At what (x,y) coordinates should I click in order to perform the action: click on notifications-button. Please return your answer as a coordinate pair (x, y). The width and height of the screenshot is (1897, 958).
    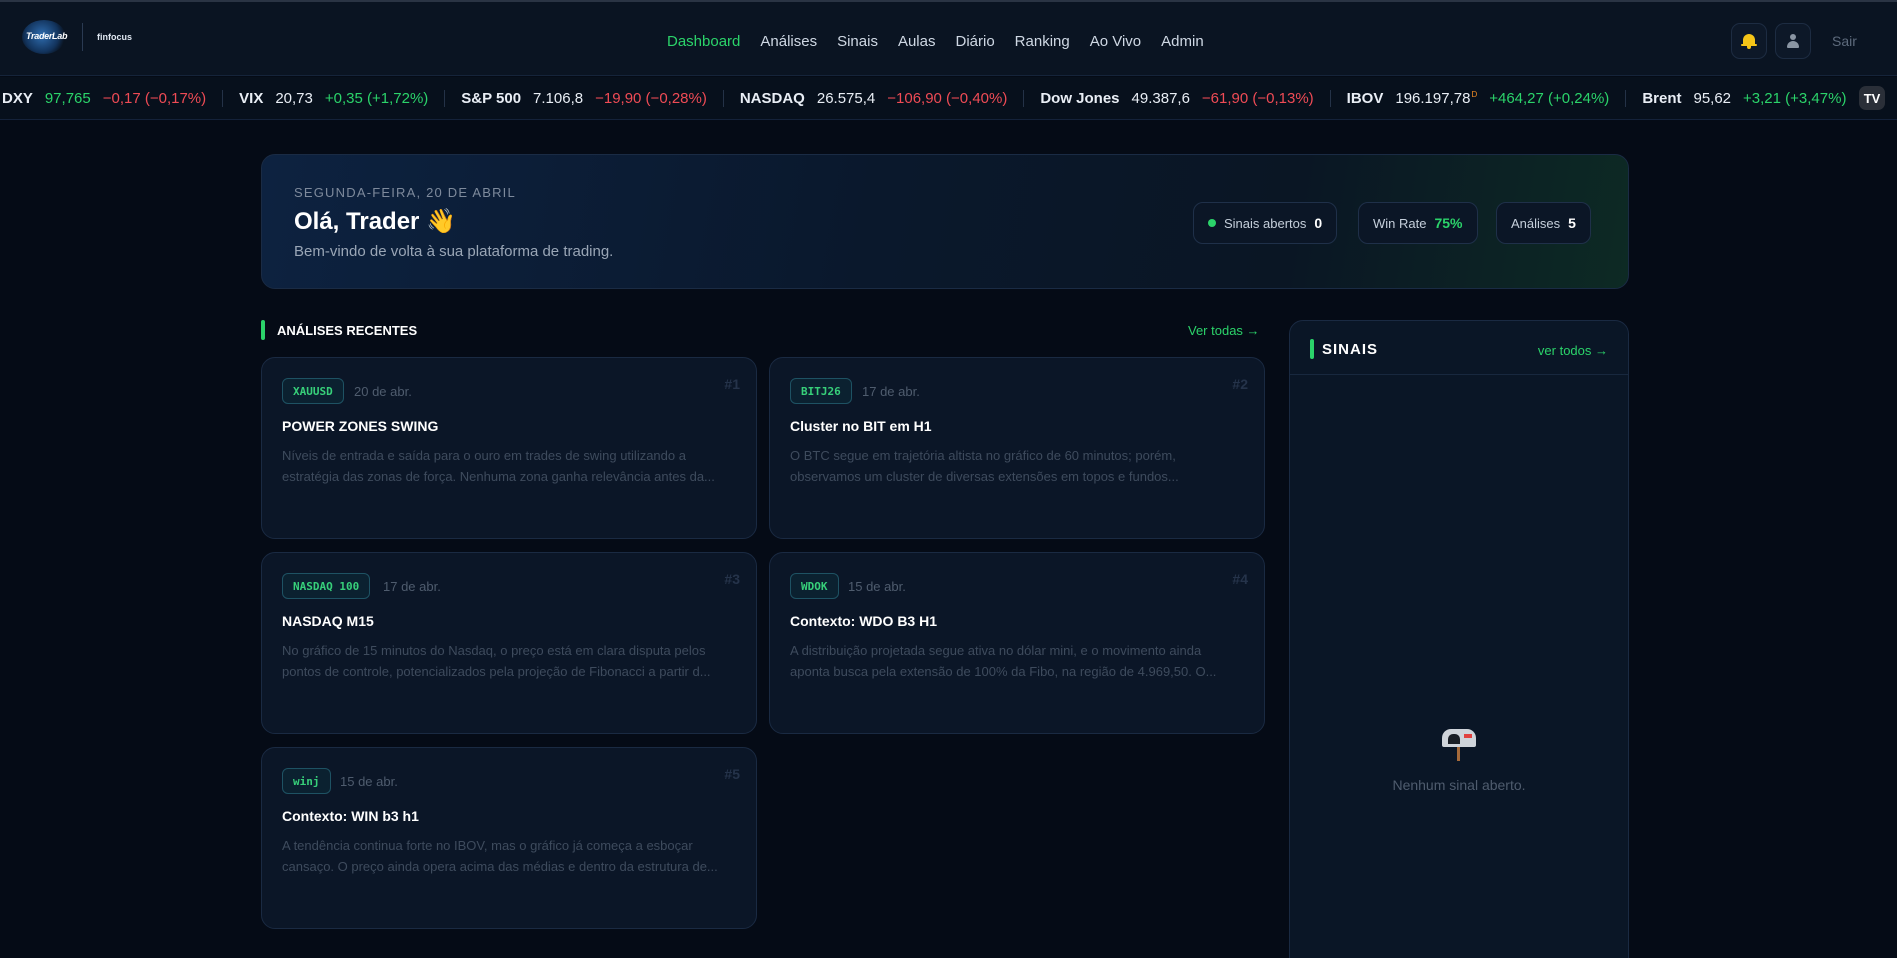
    Looking at the image, I should click on (1749, 41).